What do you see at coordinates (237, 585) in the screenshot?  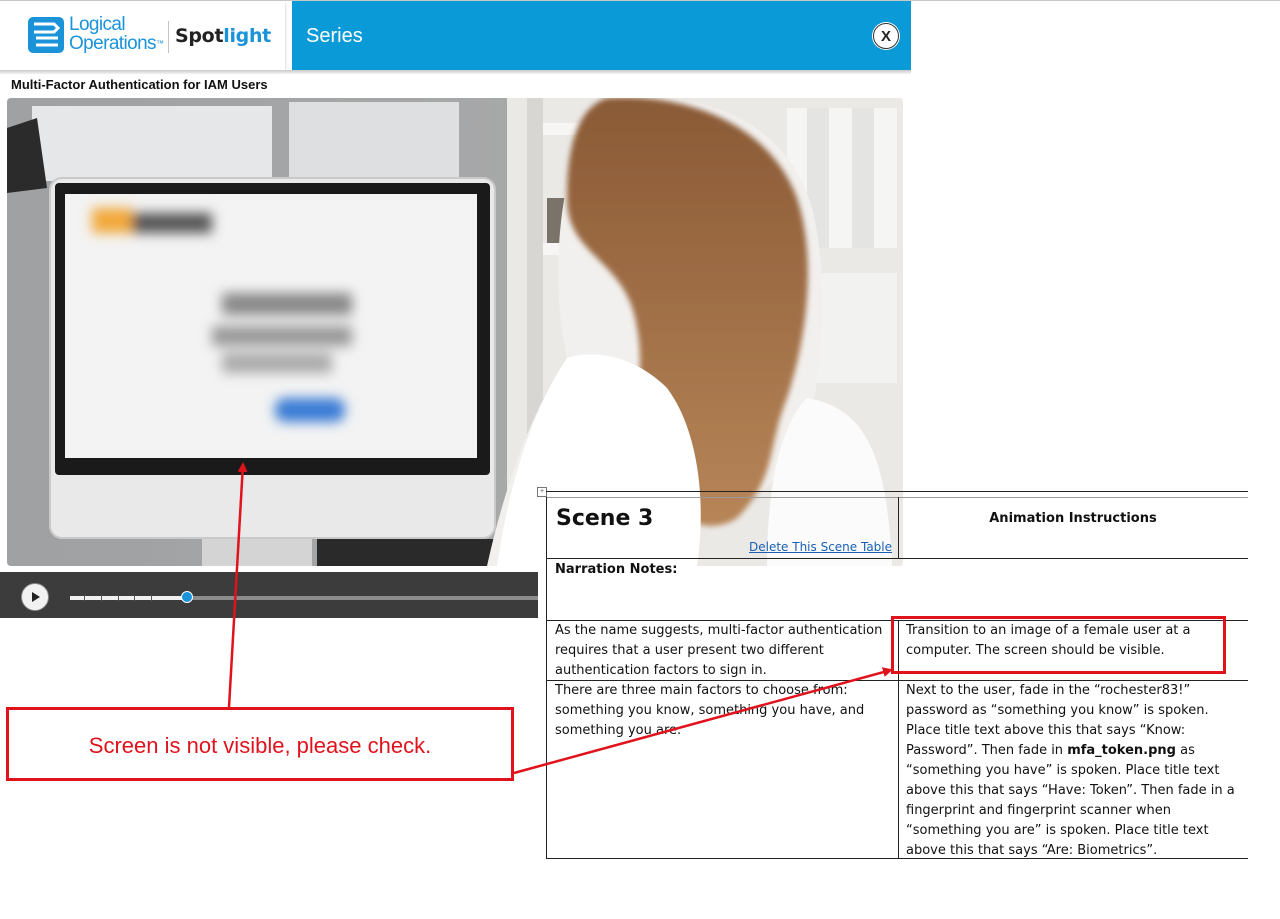 I see `arrow-to-screen` at bounding box center [237, 585].